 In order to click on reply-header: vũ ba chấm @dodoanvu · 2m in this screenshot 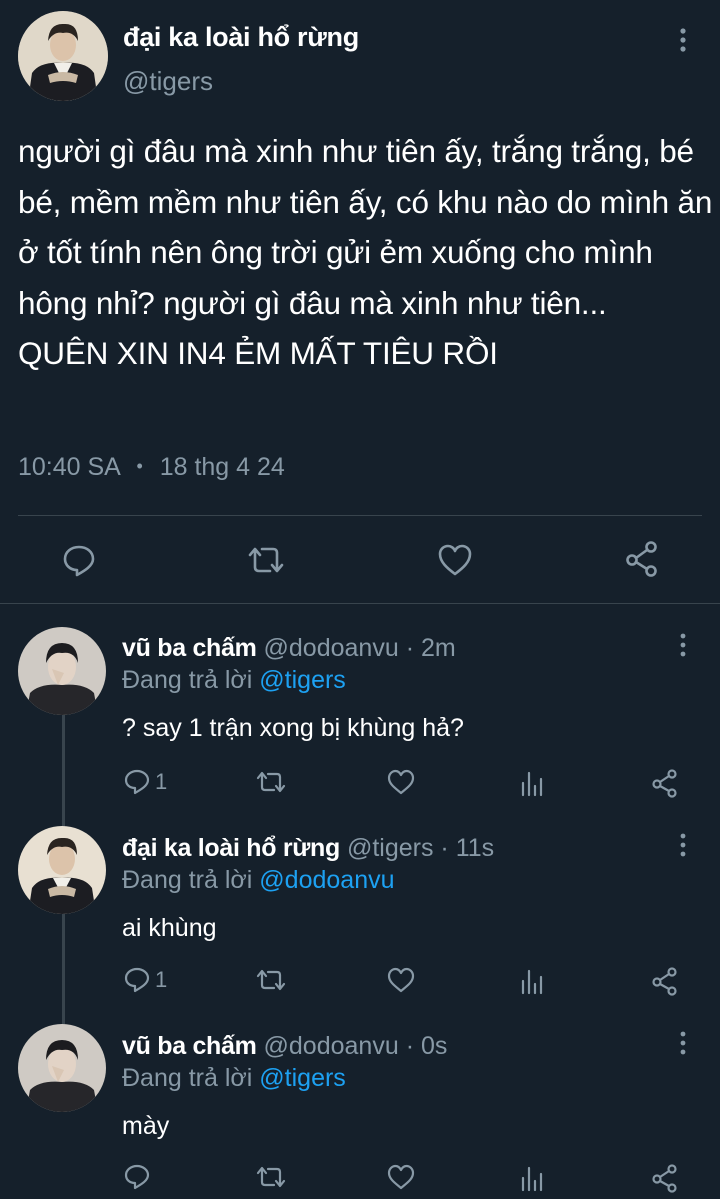, I will do `click(289, 648)`.